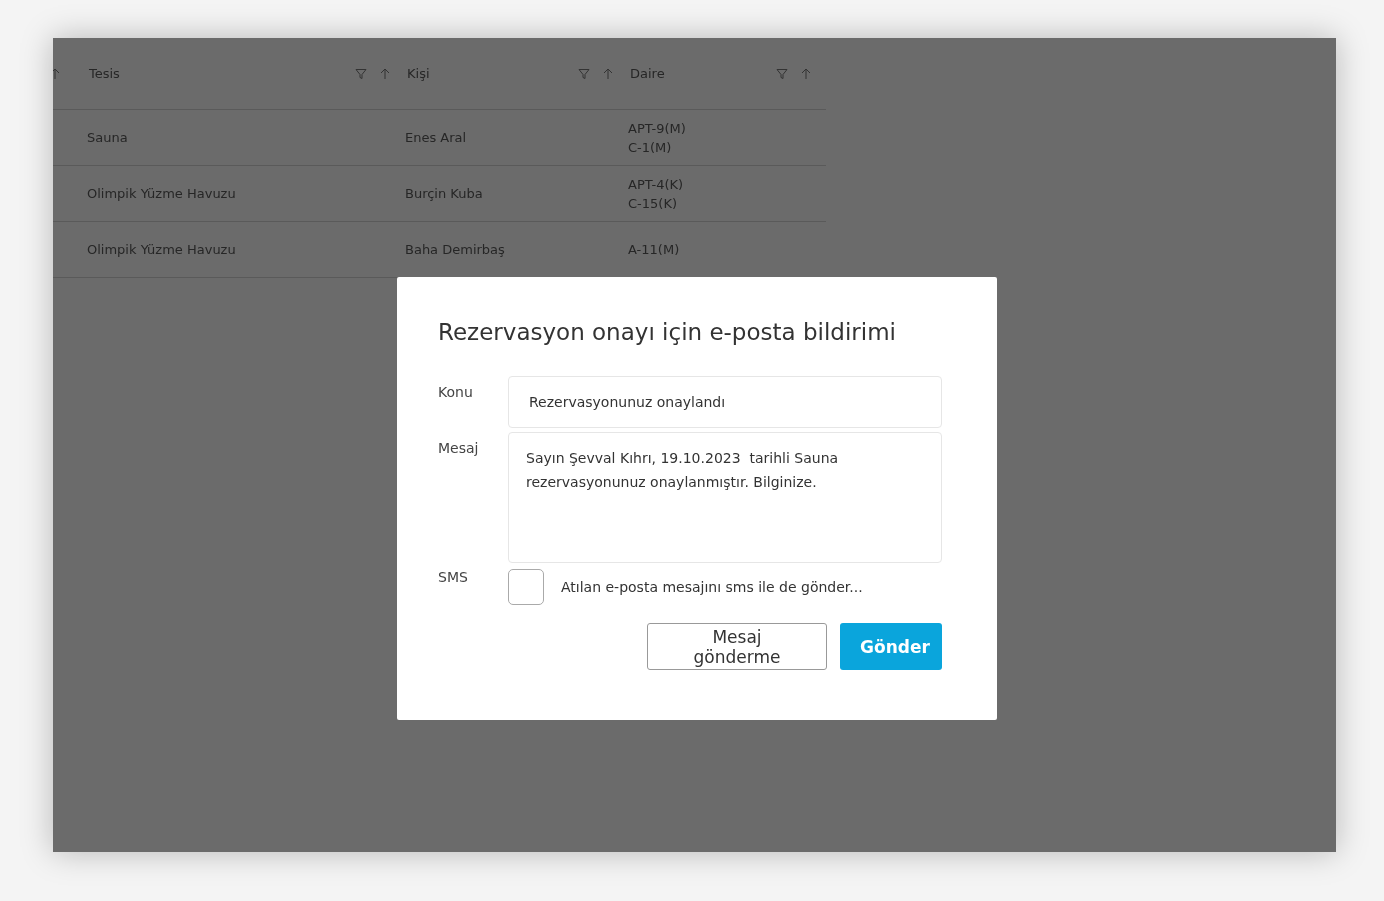 The image size is (1384, 901). I want to click on field-label: Mesaj, so click(459, 447).